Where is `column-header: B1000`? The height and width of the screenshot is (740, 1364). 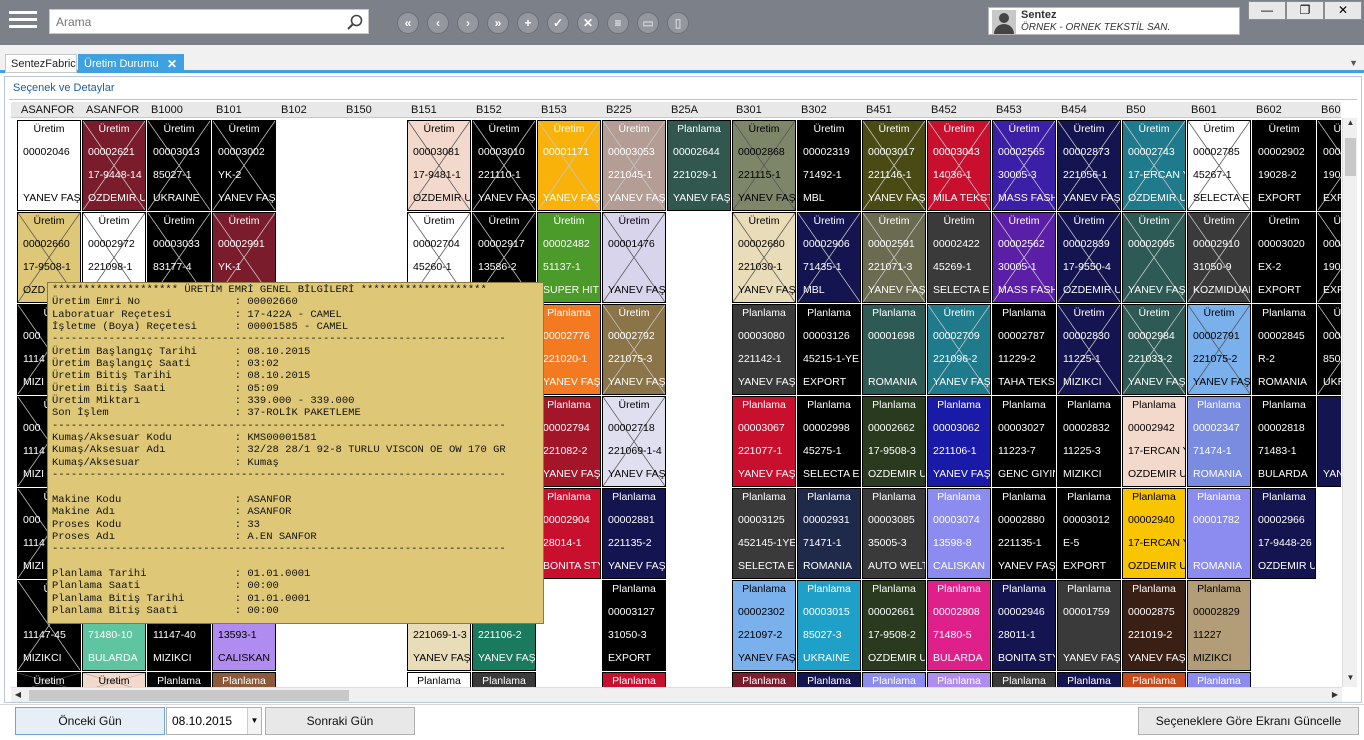
column-header: B1000 is located at coordinates (167, 110).